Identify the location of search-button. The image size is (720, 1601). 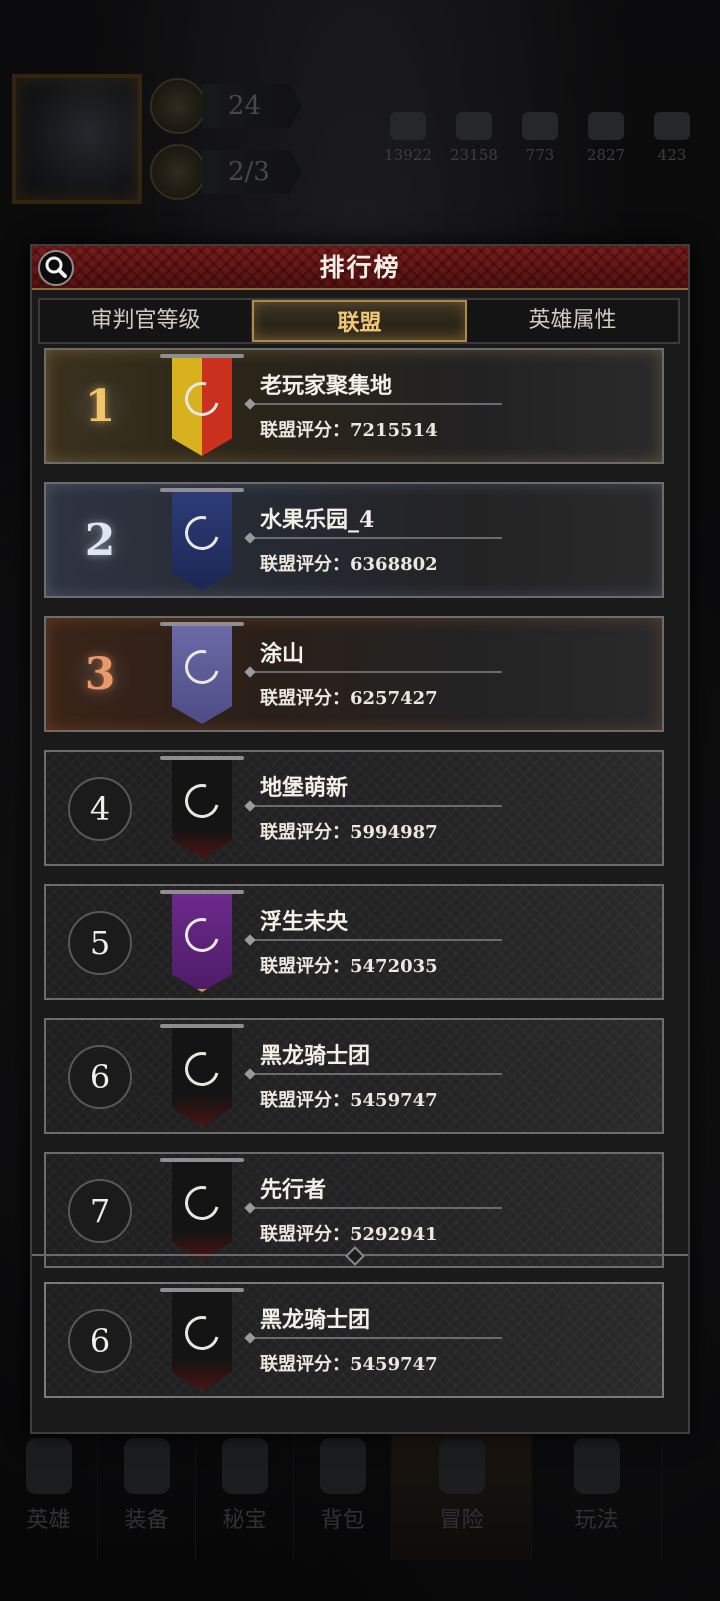
(56, 268).